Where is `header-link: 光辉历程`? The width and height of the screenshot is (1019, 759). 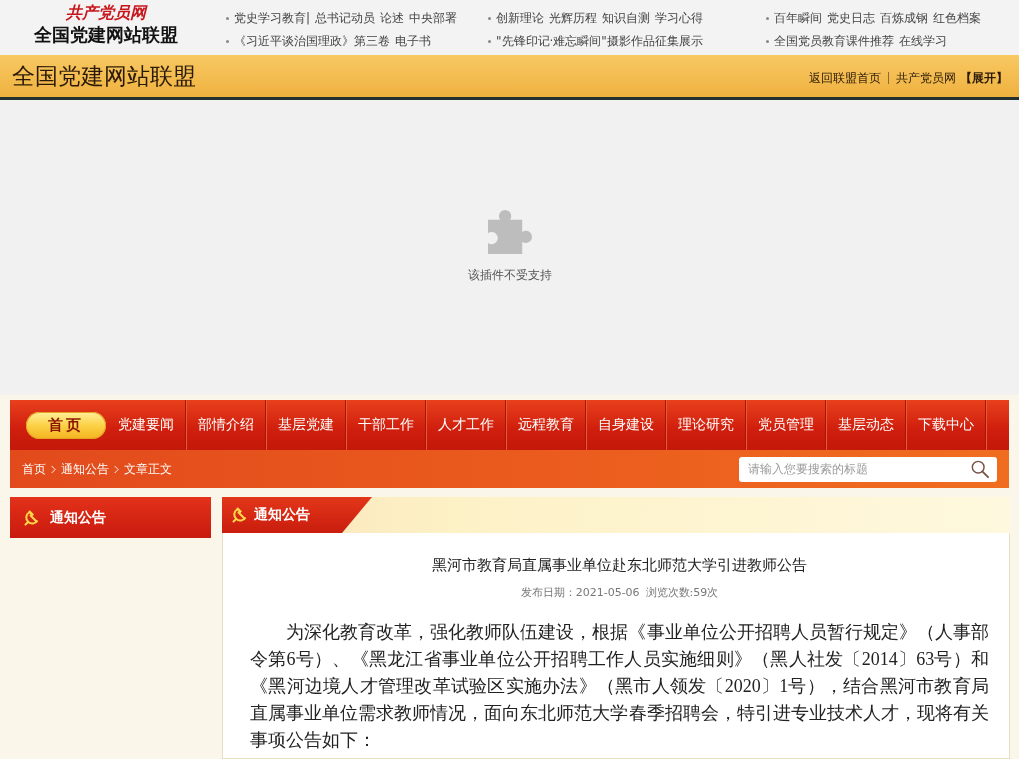 header-link: 光辉历程 is located at coordinates (573, 18).